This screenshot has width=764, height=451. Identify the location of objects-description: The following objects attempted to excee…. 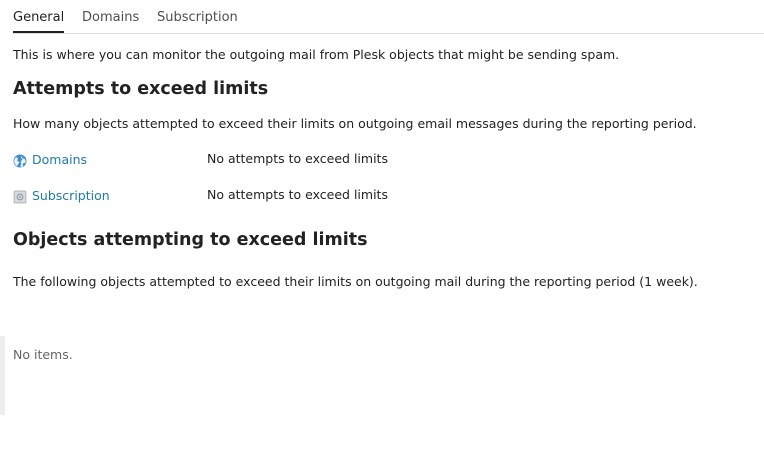
(355, 281).